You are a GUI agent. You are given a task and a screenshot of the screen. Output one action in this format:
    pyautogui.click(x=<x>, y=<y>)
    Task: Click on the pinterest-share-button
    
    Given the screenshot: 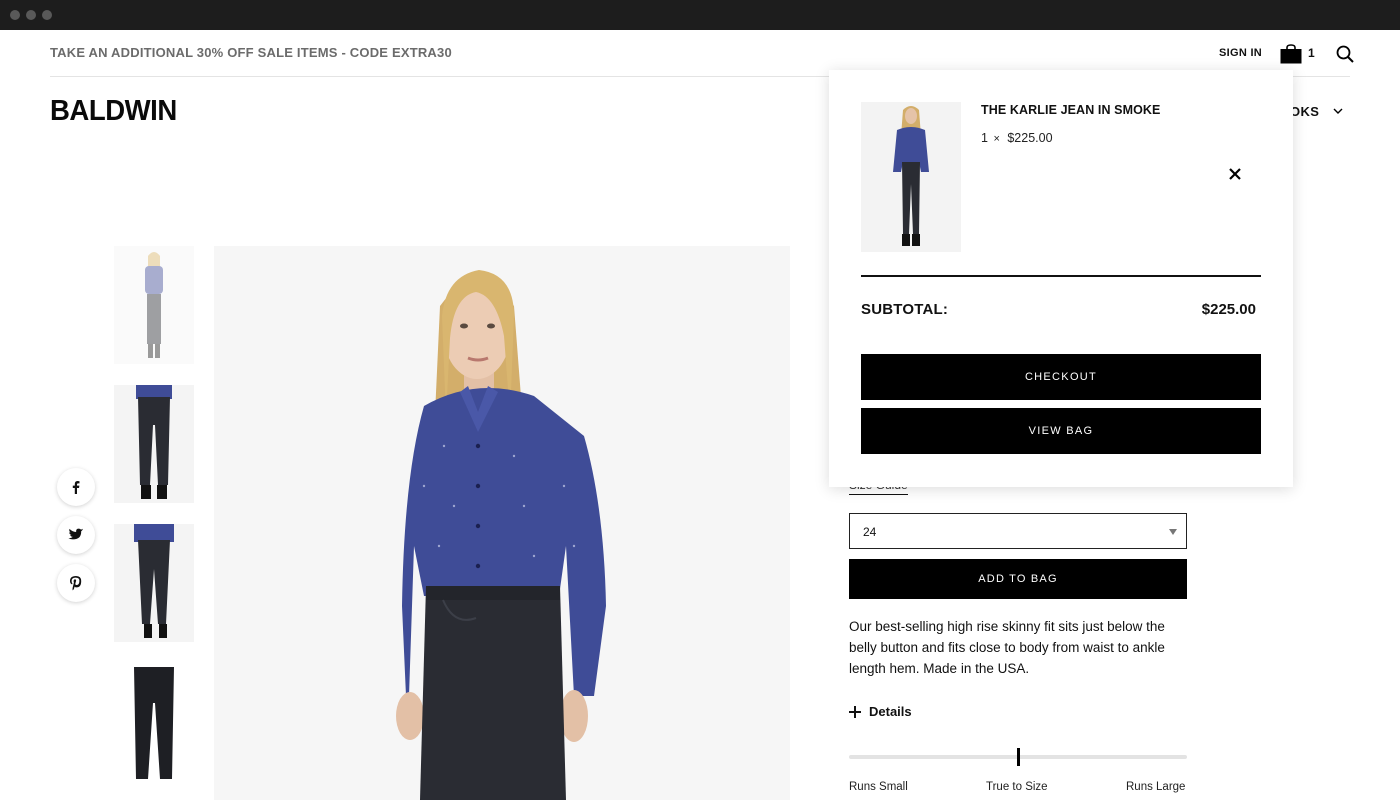 What is the action you would take?
    pyautogui.click(x=76, y=583)
    